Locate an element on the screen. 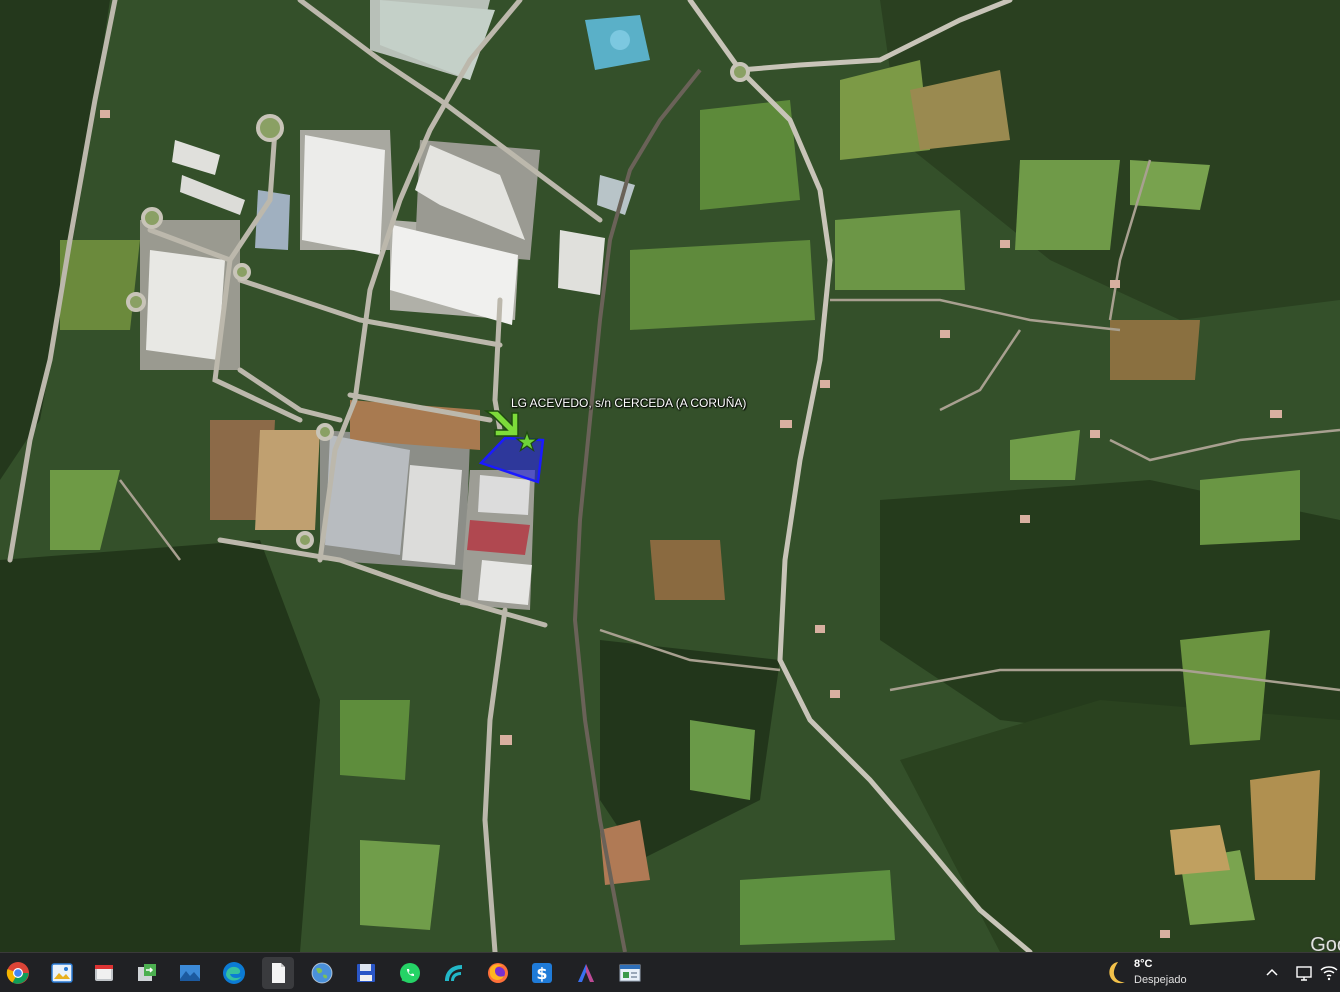 This screenshot has height=992, width=1340. taskbar: $ 8°C Despejado is located at coordinates (670, 972).